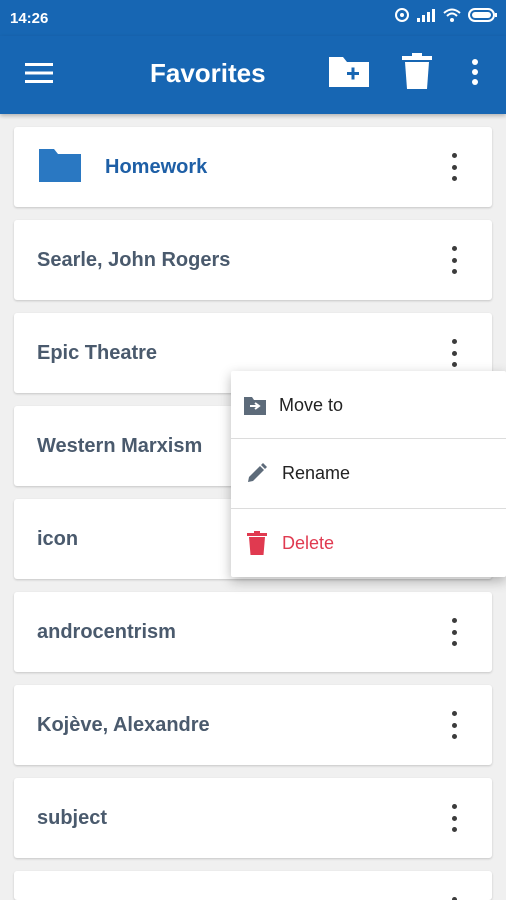  What do you see at coordinates (134, 260) in the screenshot?
I see `list-item-label: Searle, John Rogers` at bounding box center [134, 260].